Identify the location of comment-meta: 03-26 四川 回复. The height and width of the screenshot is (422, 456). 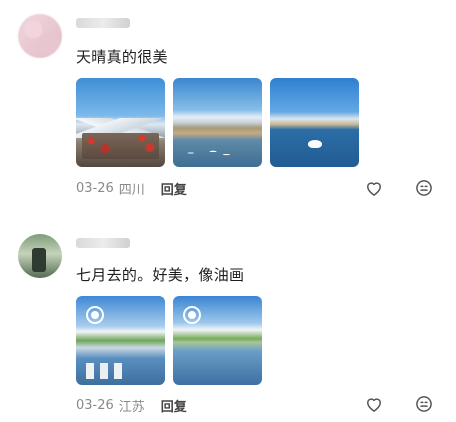
(131, 188).